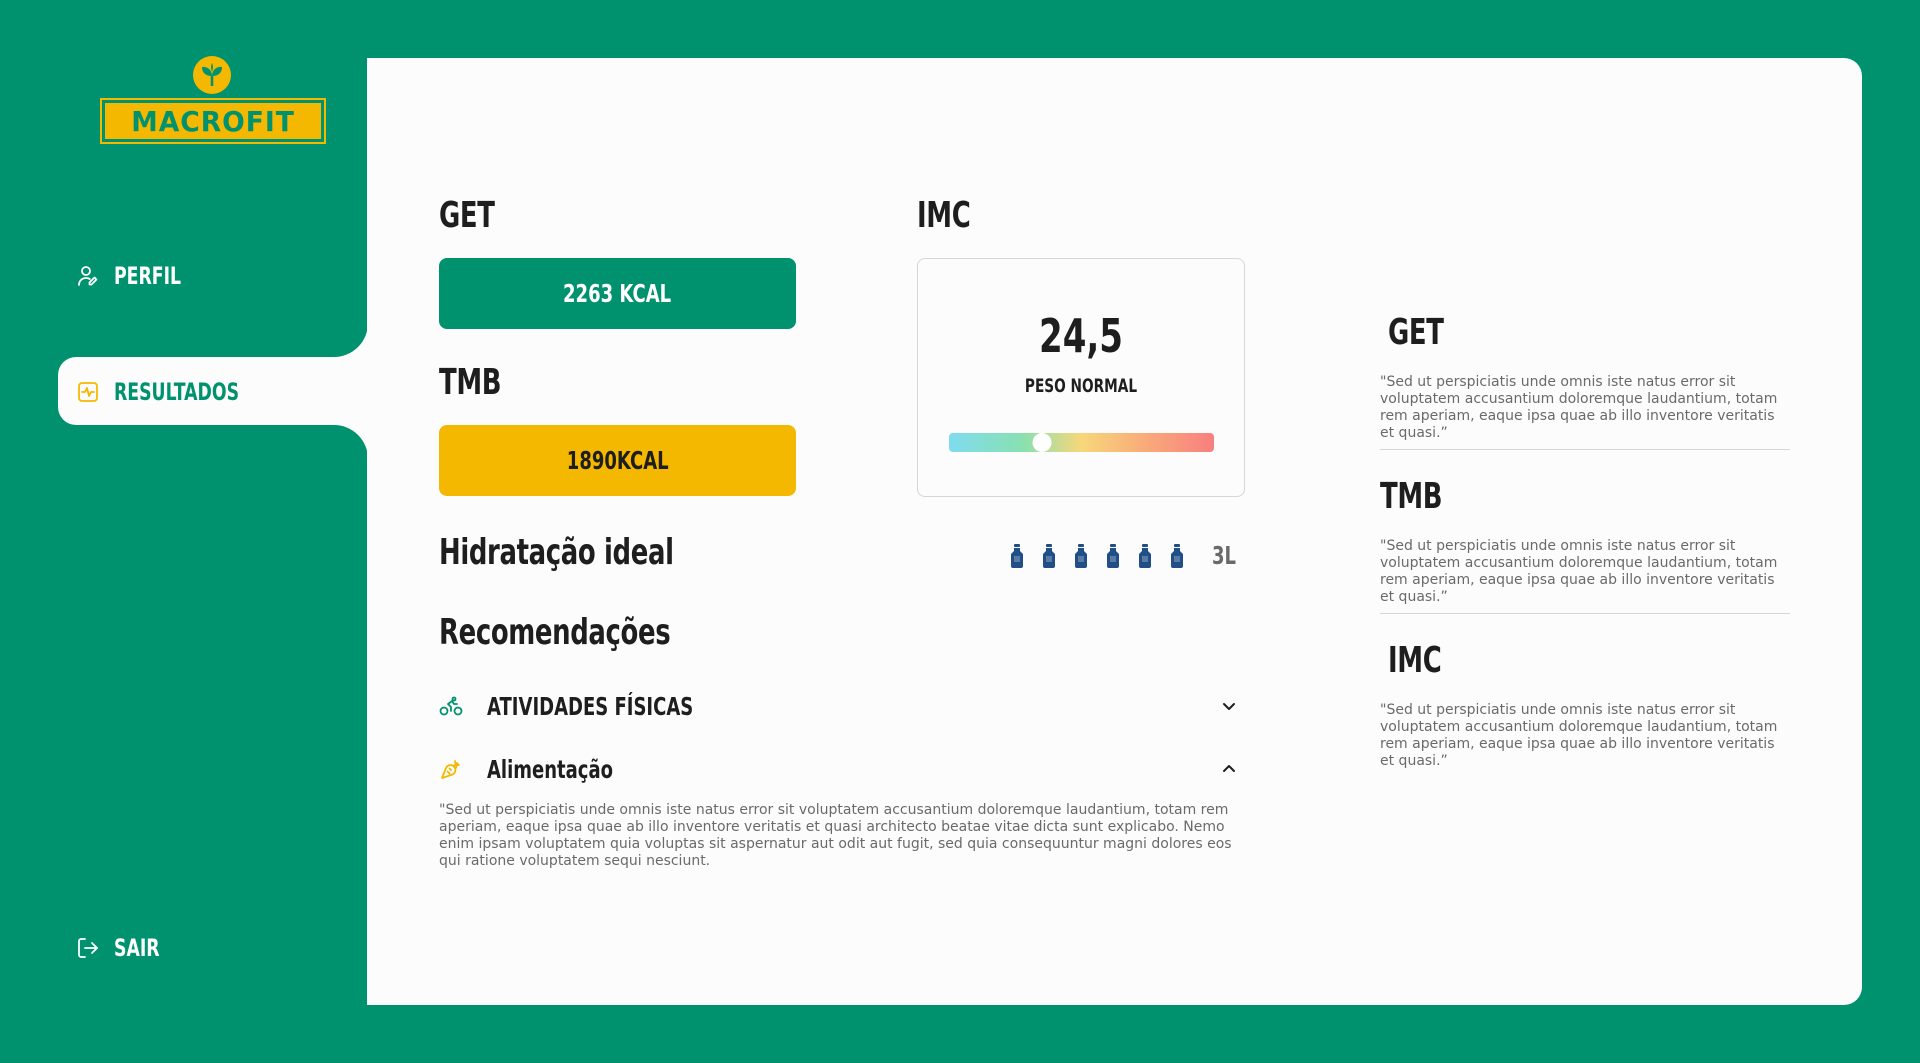  Describe the element at coordinates (213, 121) in the screenshot. I see `logo-wordmark: MACROFIT` at that location.